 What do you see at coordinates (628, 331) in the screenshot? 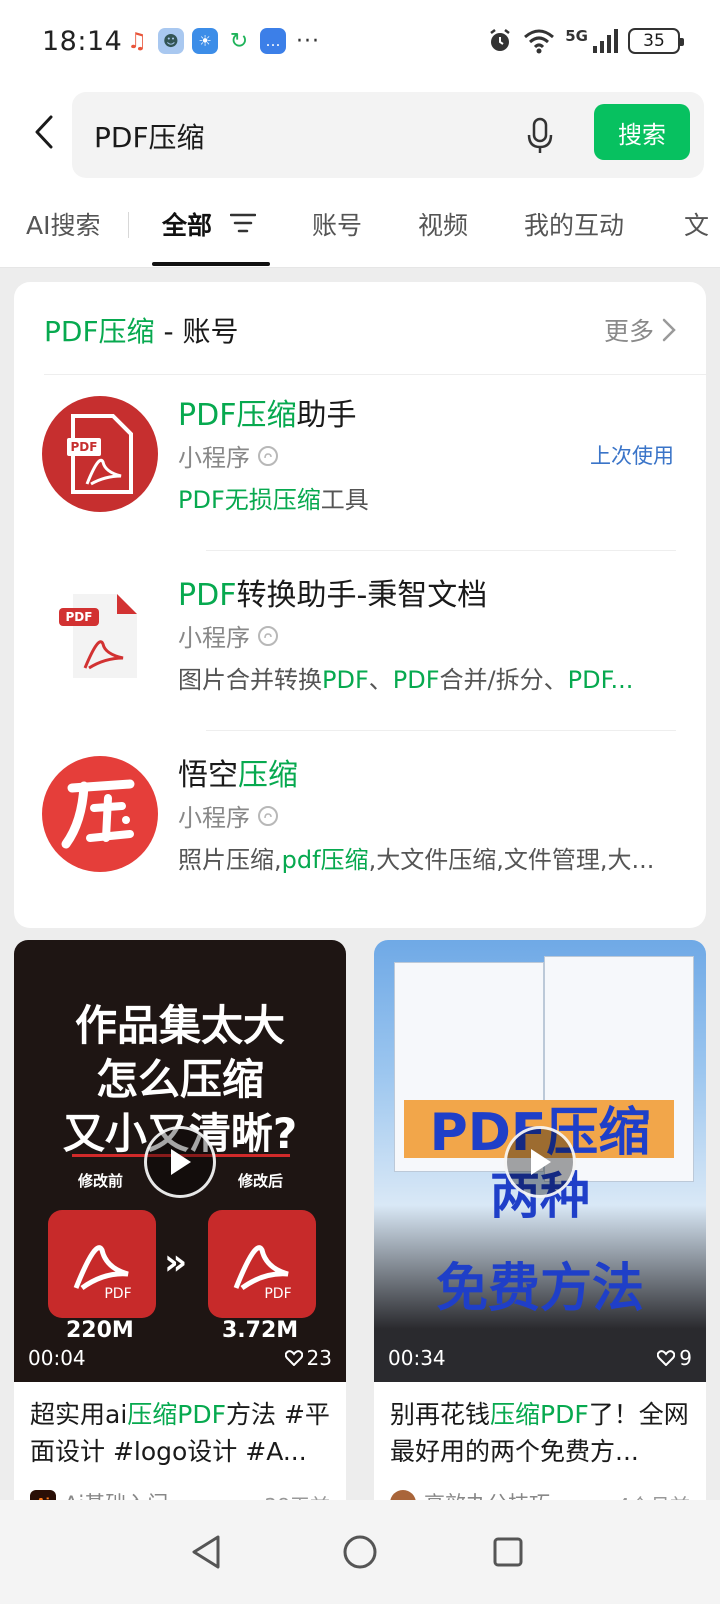
I see `more-label: 更多` at bounding box center [628, 331].